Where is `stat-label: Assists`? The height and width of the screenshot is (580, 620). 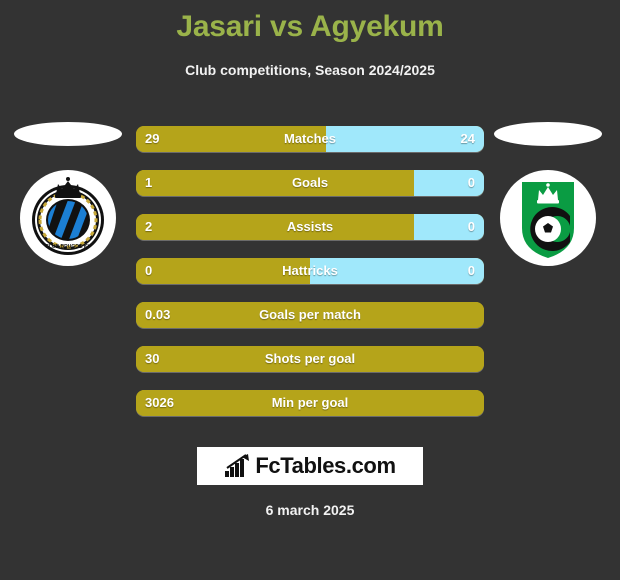 stat-label: Assists is located at coordinates (310, 226).